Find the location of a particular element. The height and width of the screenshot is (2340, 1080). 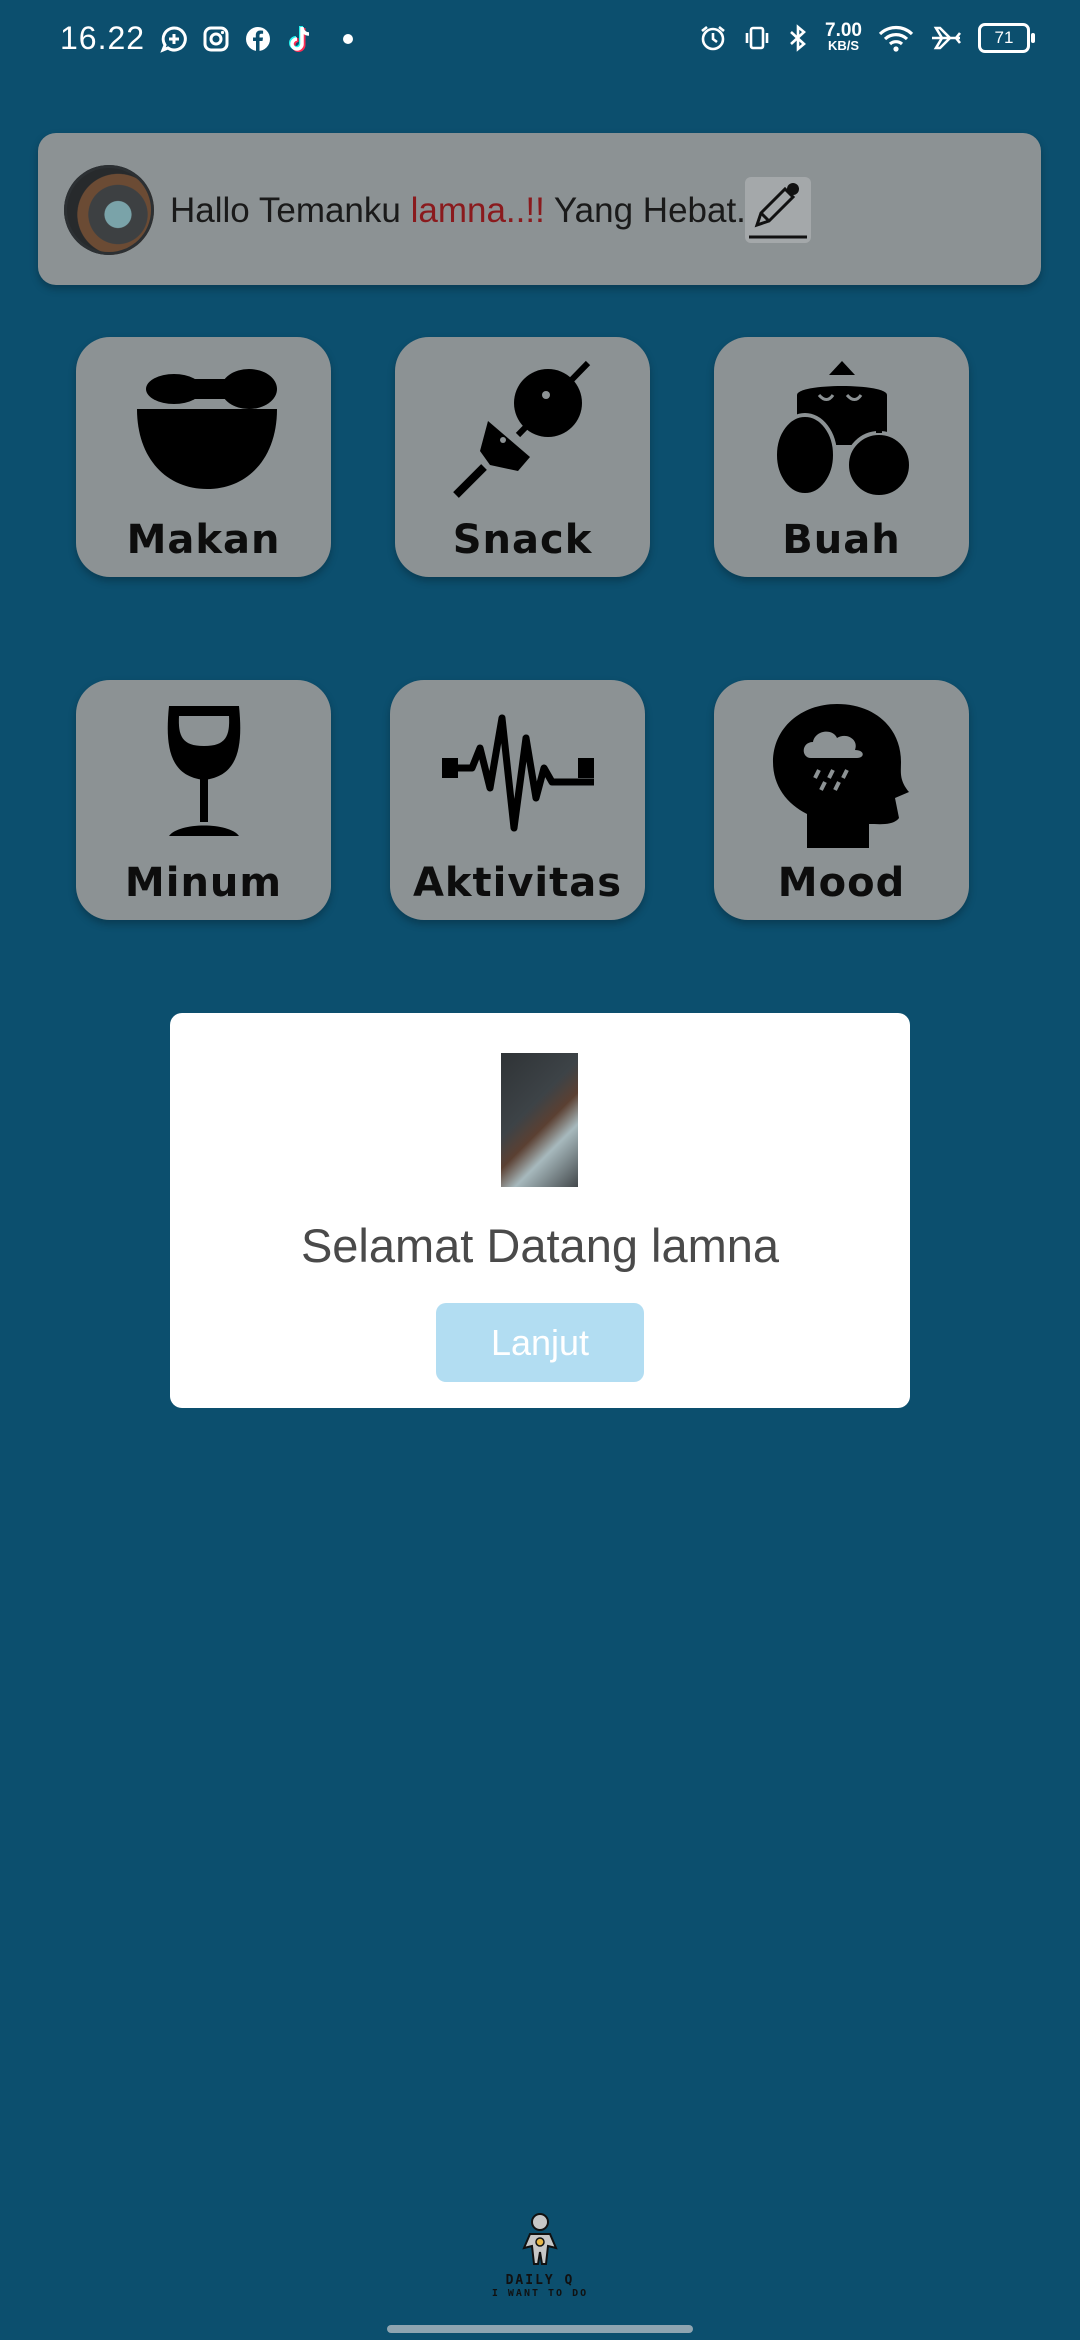

category-snack: Snack is located at coordinates (522, 457).